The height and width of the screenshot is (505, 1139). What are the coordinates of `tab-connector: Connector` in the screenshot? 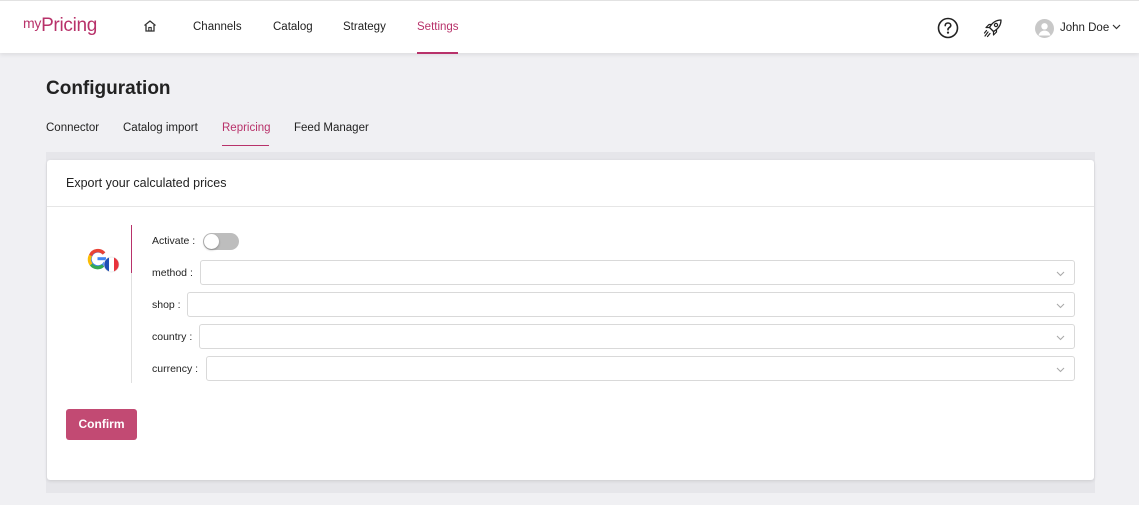 It's located at (72, 128).